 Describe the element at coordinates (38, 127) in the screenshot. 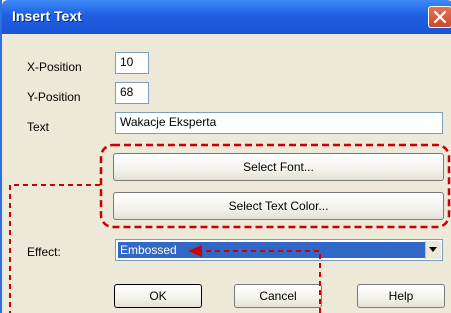

I see `text-label: Text` at that location.